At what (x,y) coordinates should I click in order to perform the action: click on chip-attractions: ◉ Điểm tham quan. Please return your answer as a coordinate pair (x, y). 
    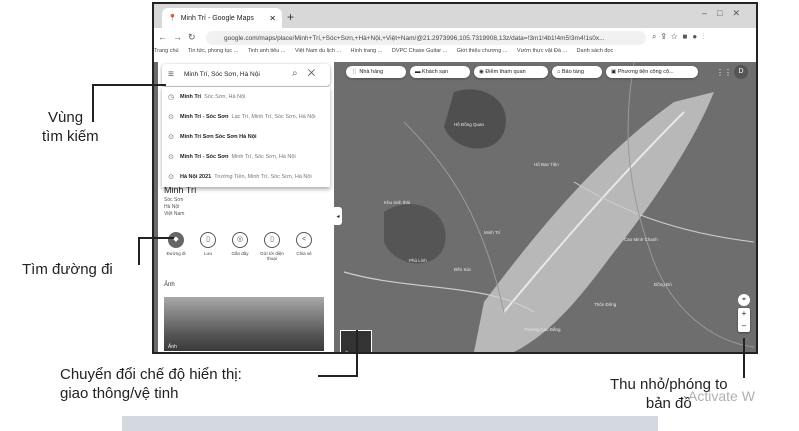
    Looking at the image, I should click on (511, 72).